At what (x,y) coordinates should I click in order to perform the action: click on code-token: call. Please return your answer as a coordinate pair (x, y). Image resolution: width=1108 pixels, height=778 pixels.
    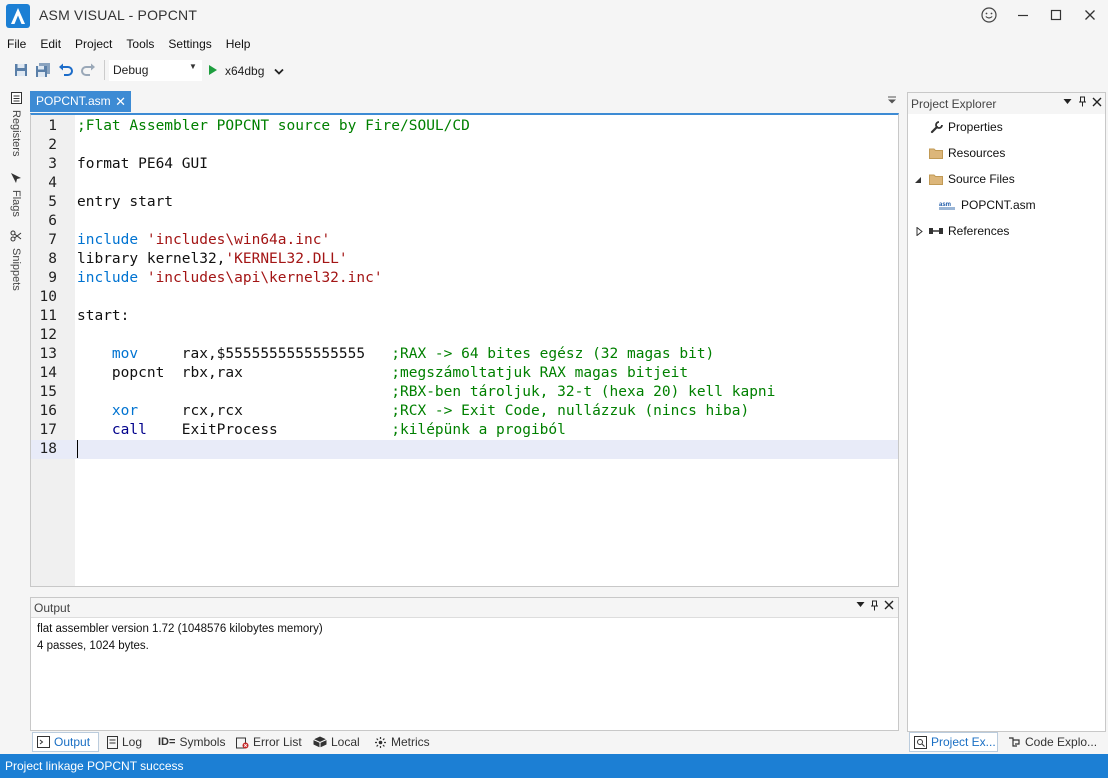
    Looking at the image, I should click on (112, 430).